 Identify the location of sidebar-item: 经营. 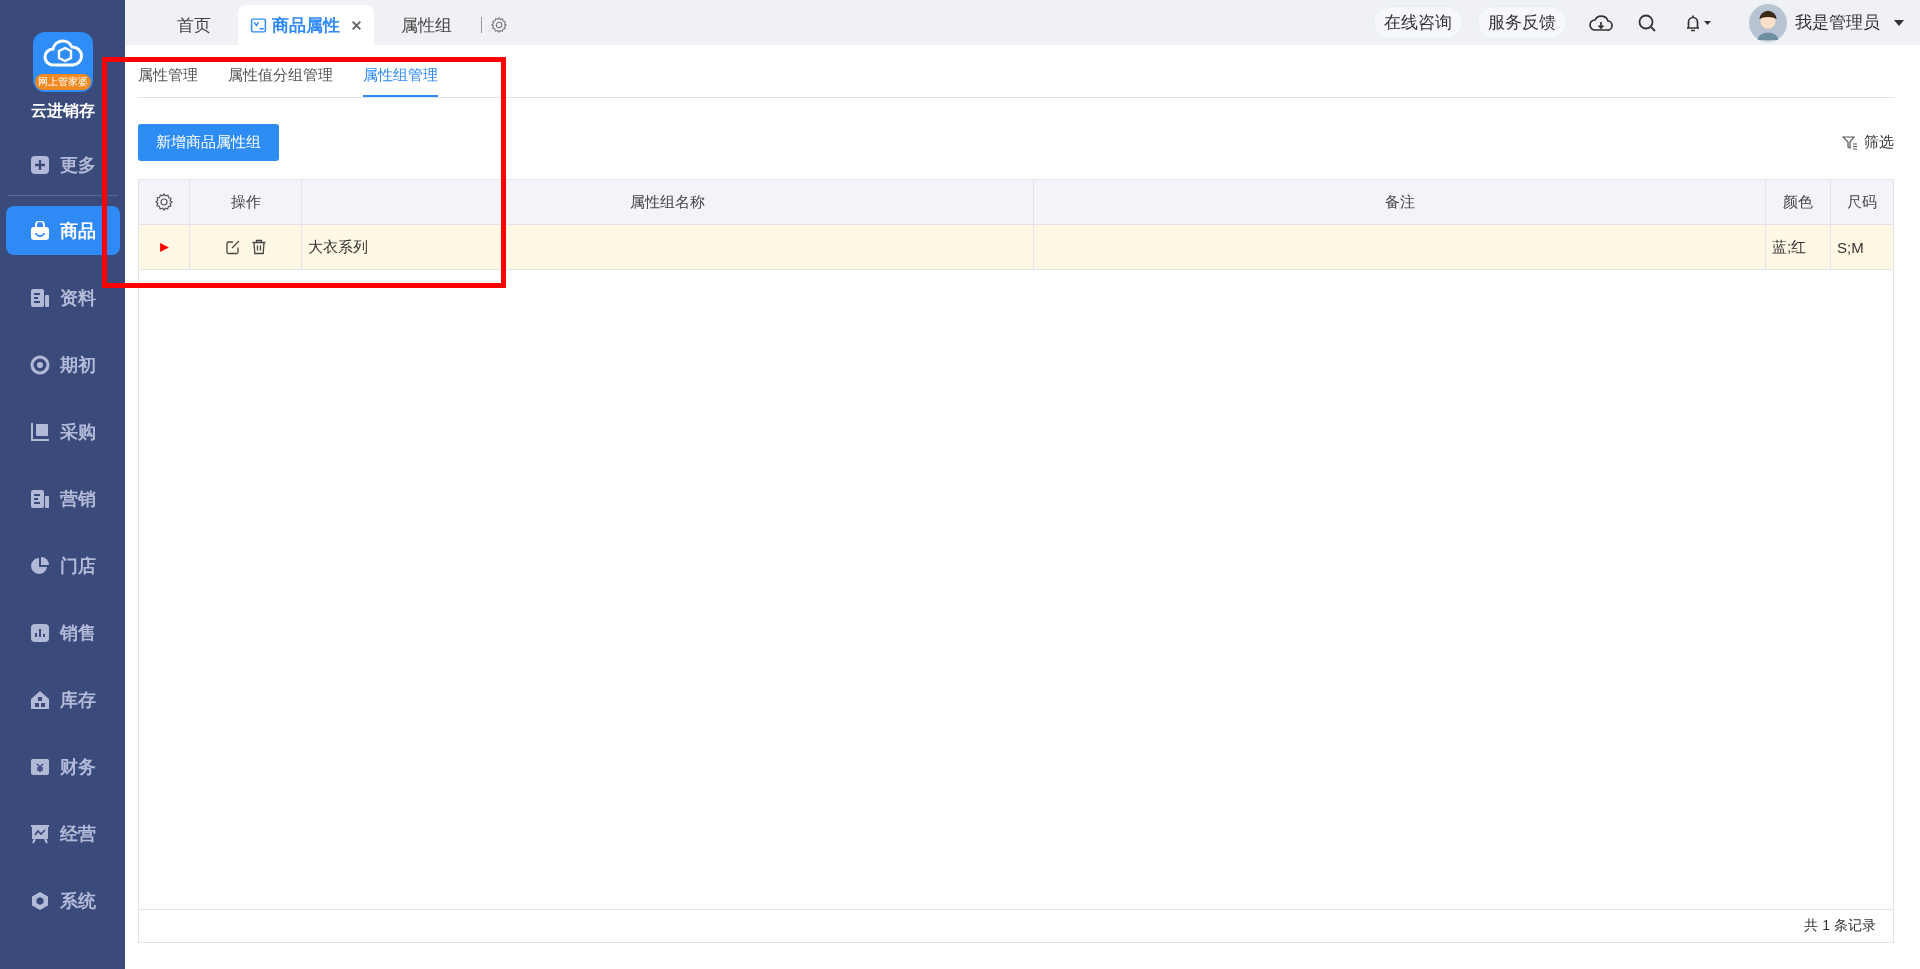
(62, 833).